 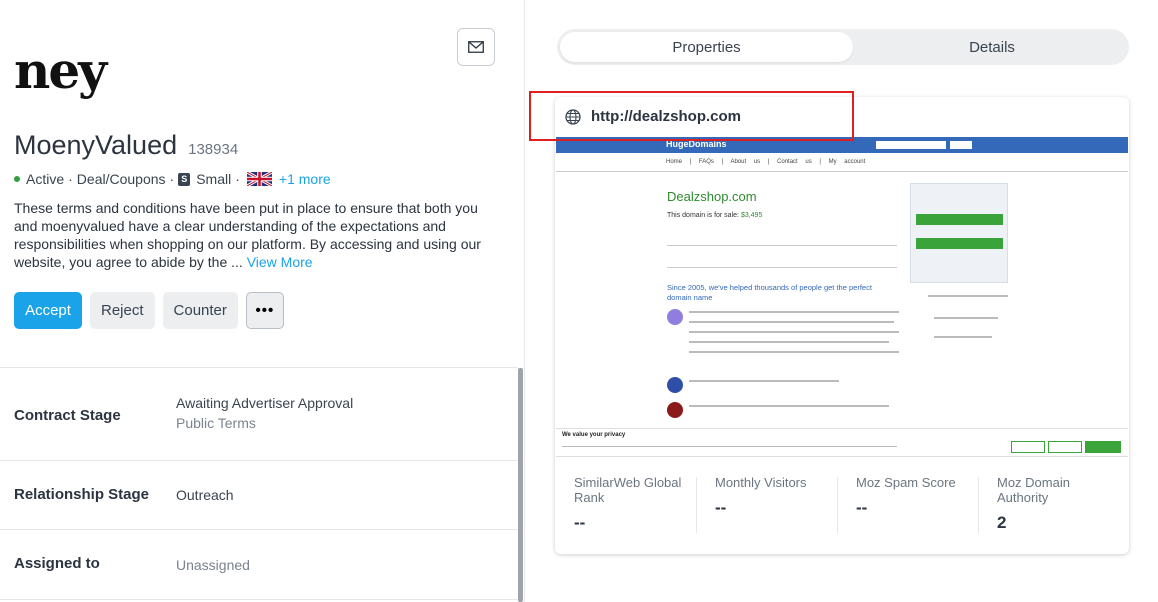 What do you see at coordinates (594, 435) in the screenshot?
I see `preview-cookie-title: We value your privacy` at bounding box center [594, 435].